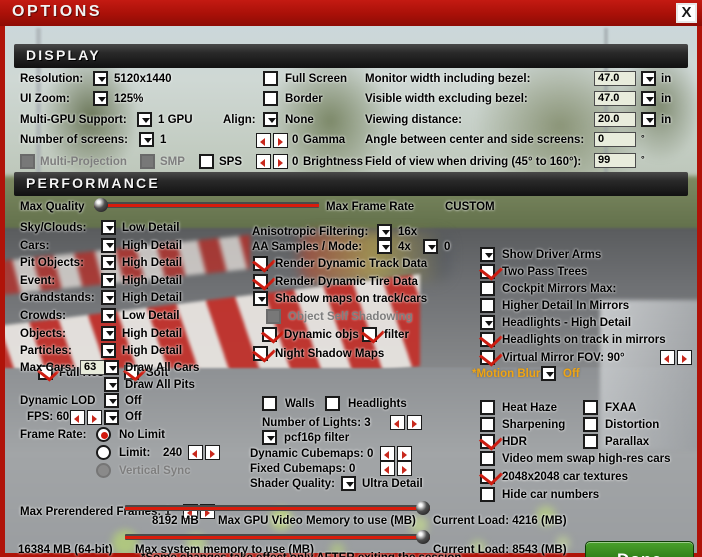 This screenshot has width=702, height=557. Describe the element at coordinates (584, 340) in the screenshot. I see `headlights-in-mirrors-label: Headlights on track in mirrors` at that location.